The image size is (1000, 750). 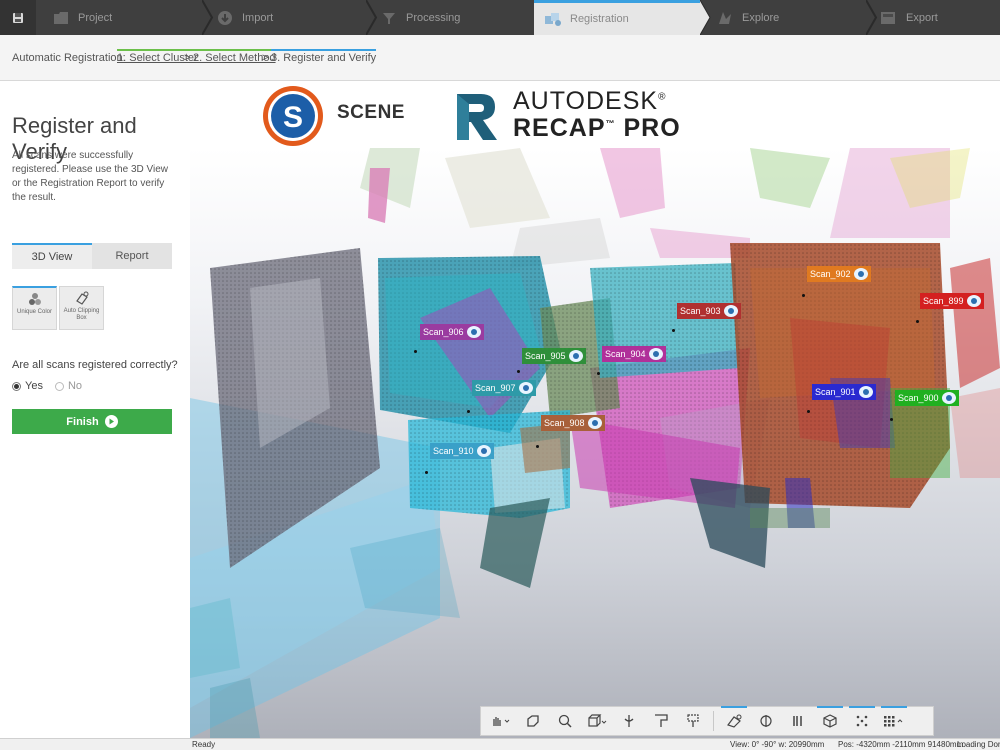 I want to click on step-processing: Processing, so click(x=457, y=17).